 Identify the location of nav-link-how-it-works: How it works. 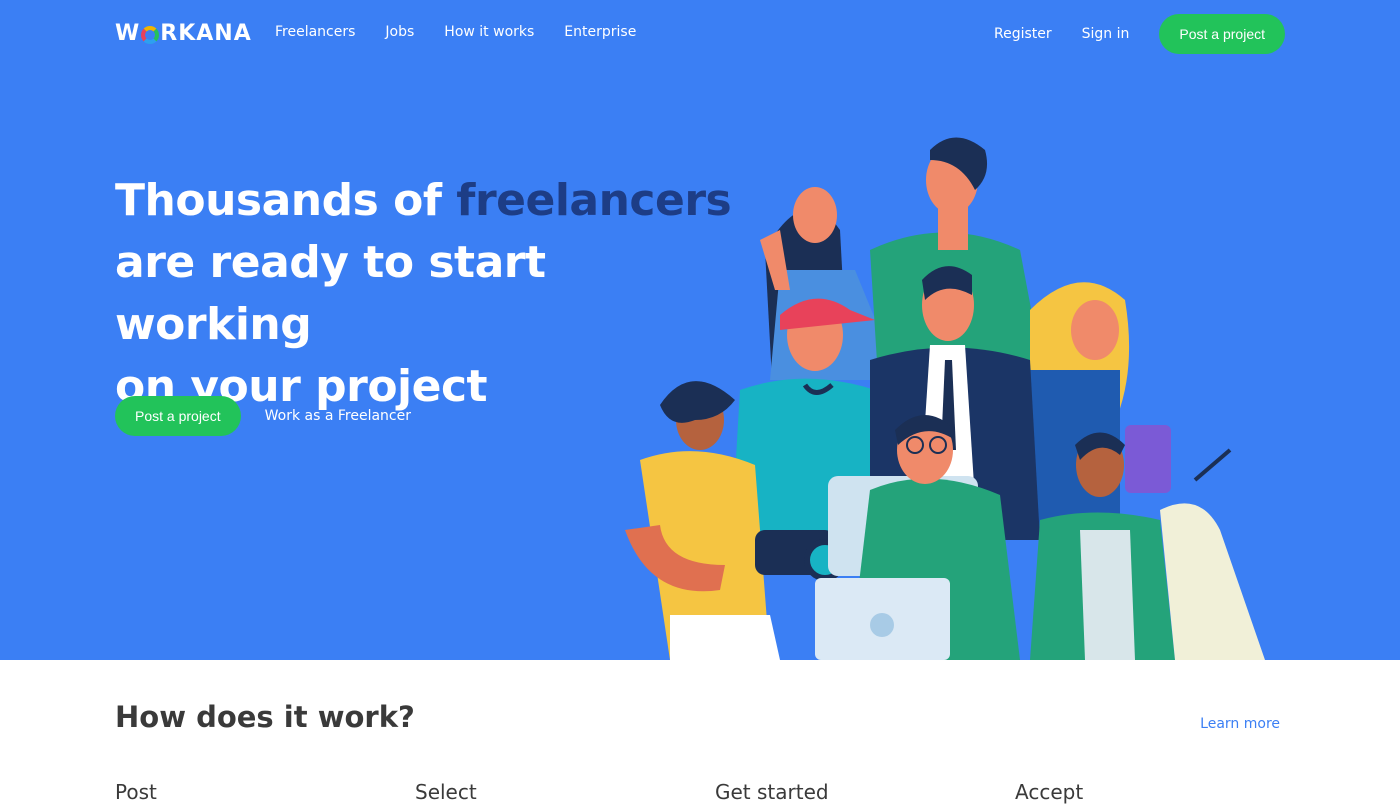
(489, 32).